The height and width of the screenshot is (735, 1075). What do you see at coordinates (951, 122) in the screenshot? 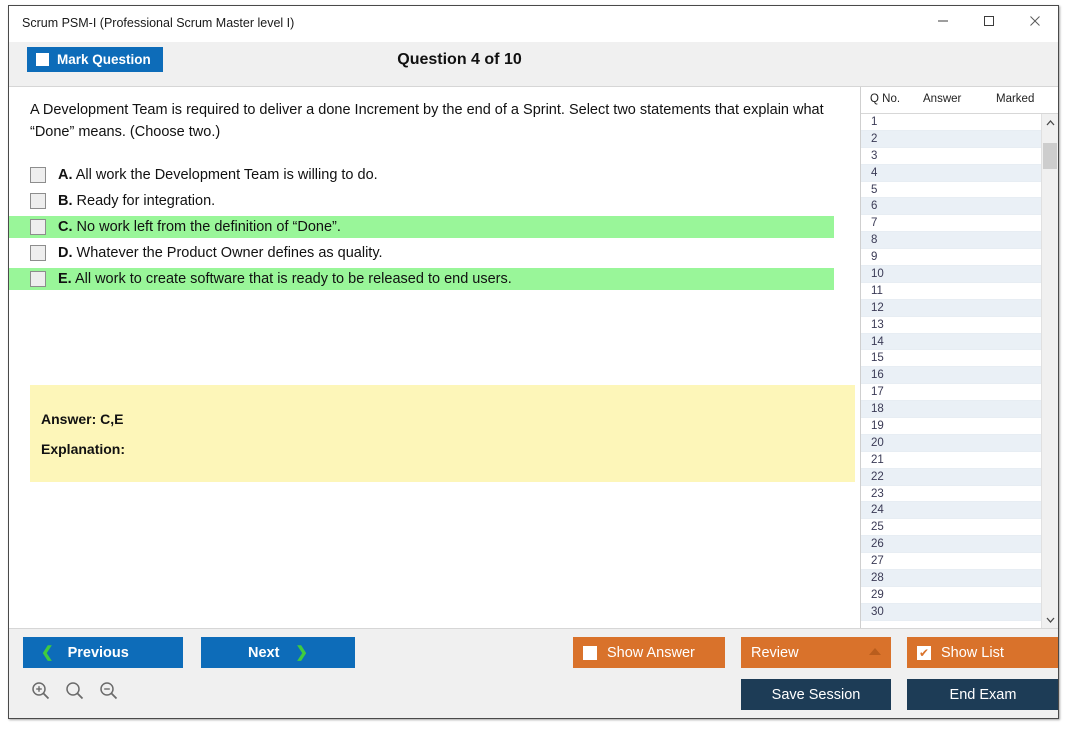
I see `question-list-row: 1` at bounding box center [951, 122].